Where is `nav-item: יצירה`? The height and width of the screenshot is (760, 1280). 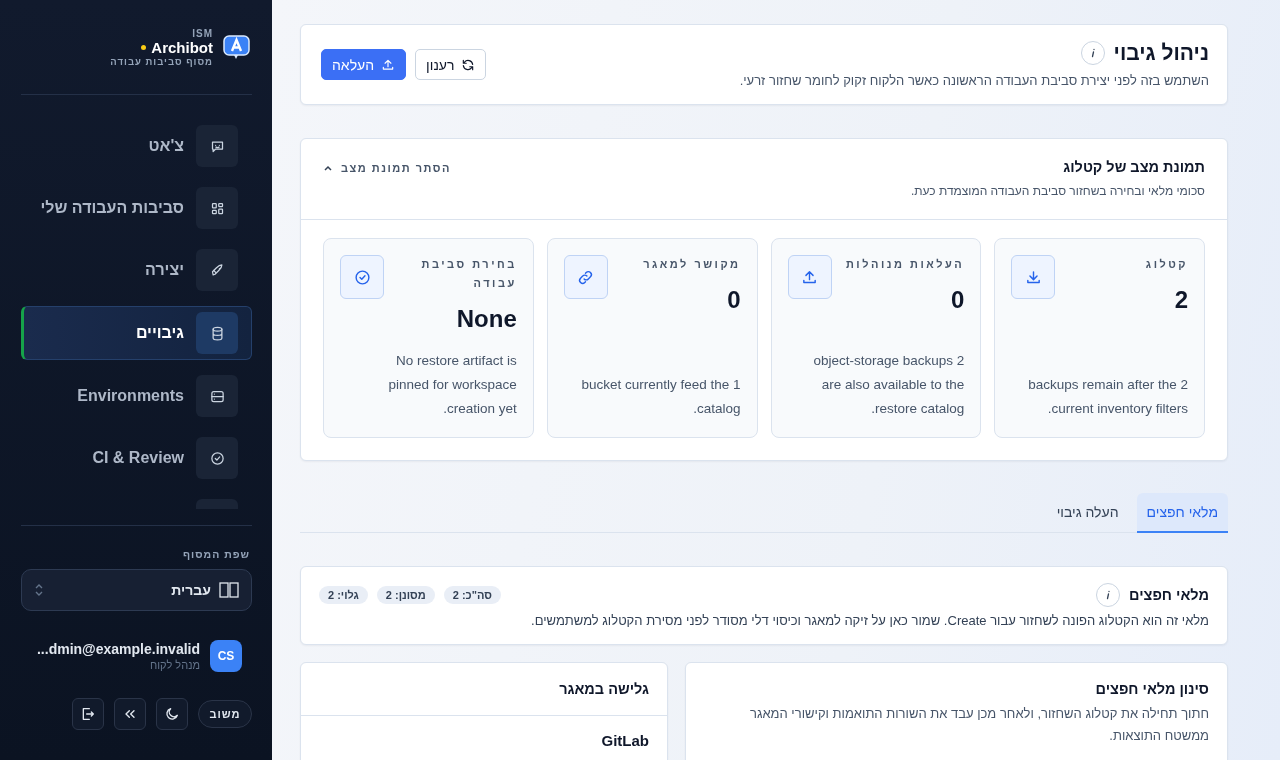 nav-item: יצירה is located at coordinates (136, 270).